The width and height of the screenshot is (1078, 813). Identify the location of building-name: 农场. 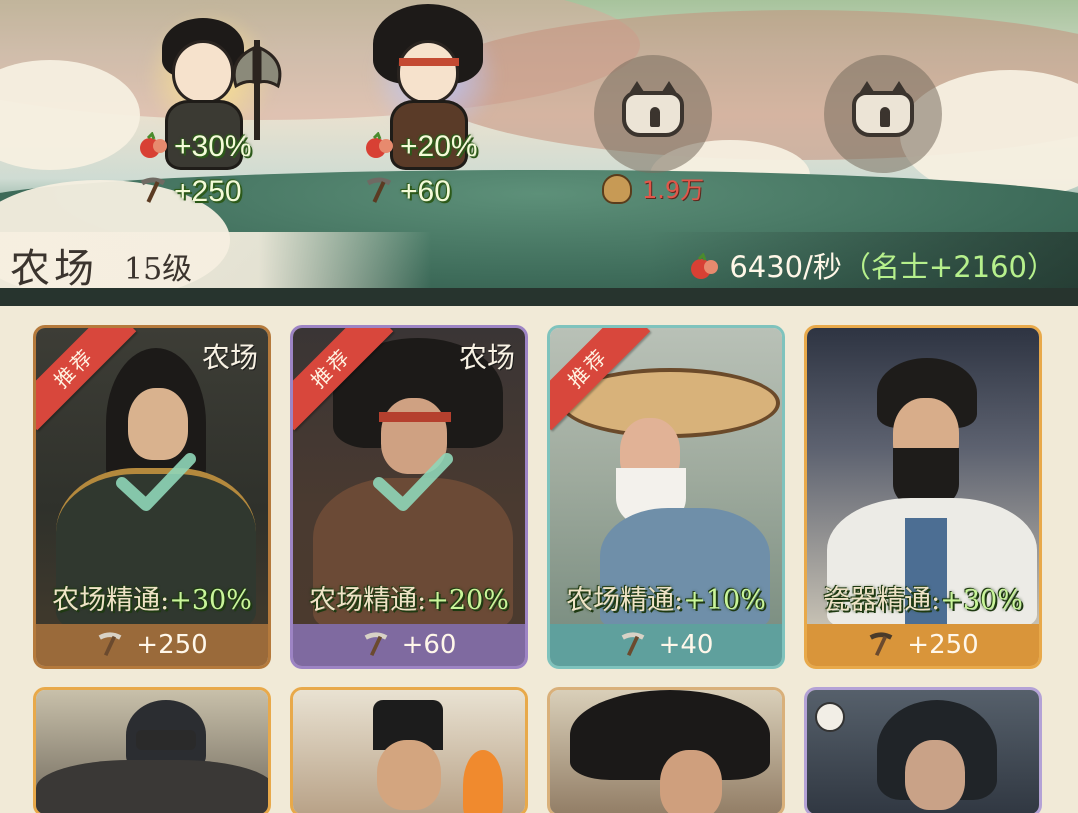
(54, 267).